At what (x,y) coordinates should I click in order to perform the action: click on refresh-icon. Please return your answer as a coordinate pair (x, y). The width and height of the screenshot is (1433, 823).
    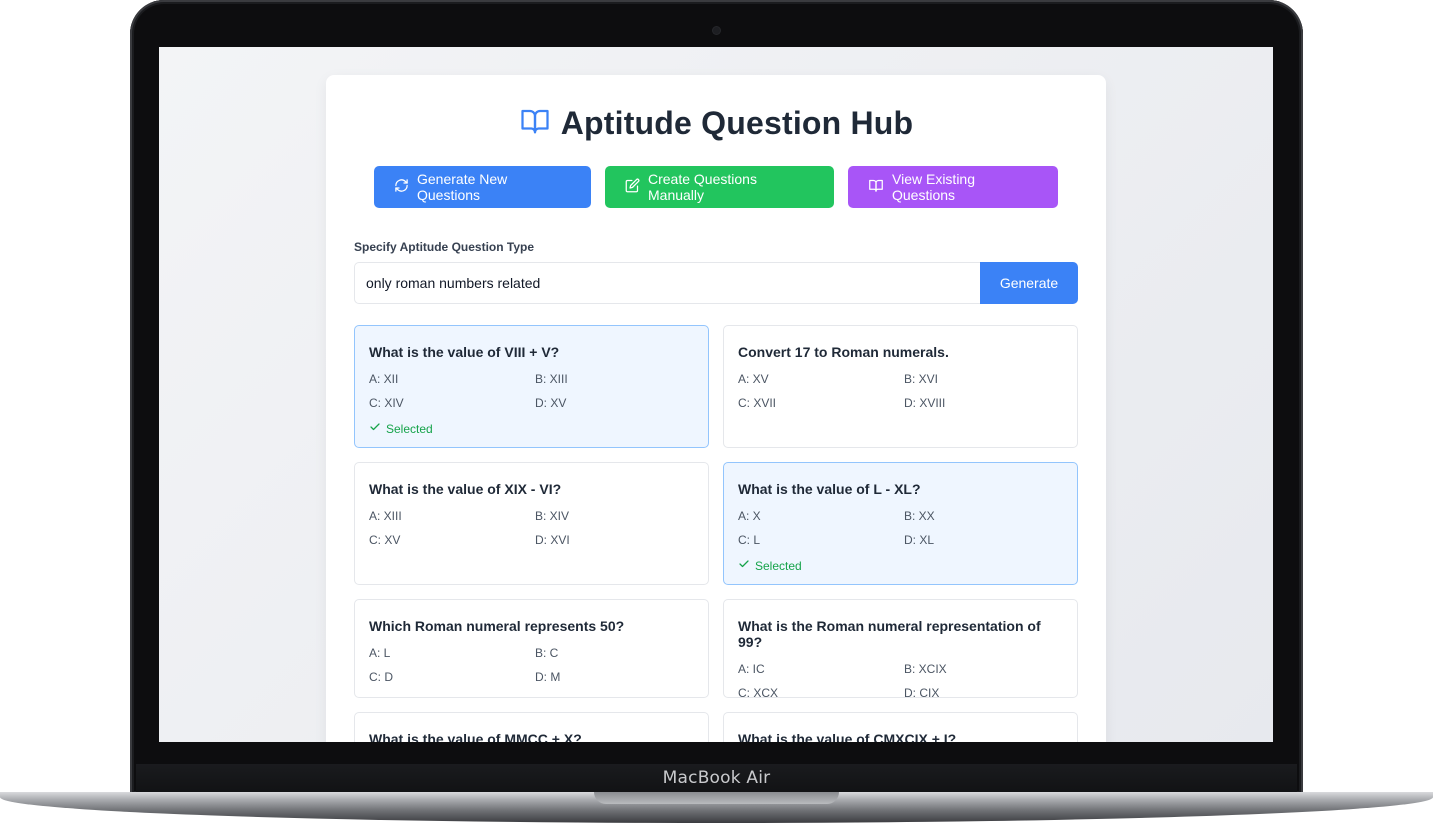
    Looking at the image, I should click on (401, 187).